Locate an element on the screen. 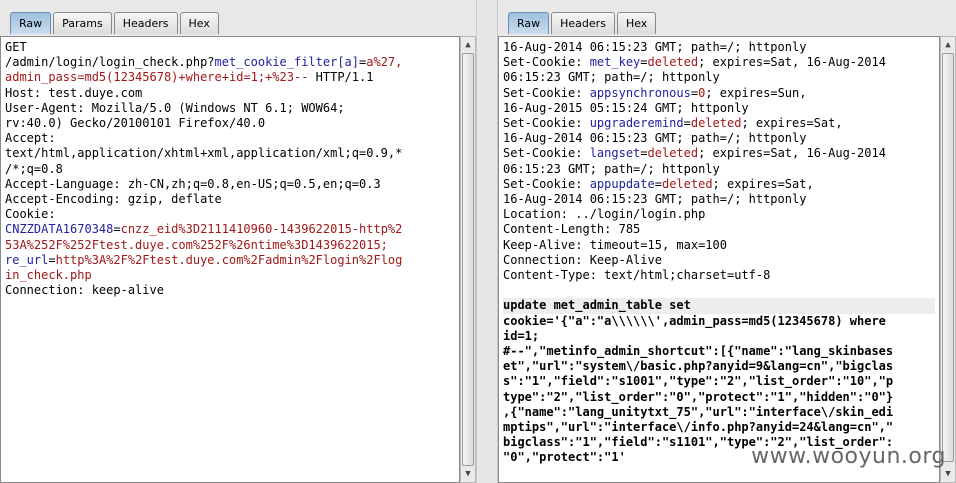  request-tabs: Raw Params Headers Hex is located at coordinates (115, 24).